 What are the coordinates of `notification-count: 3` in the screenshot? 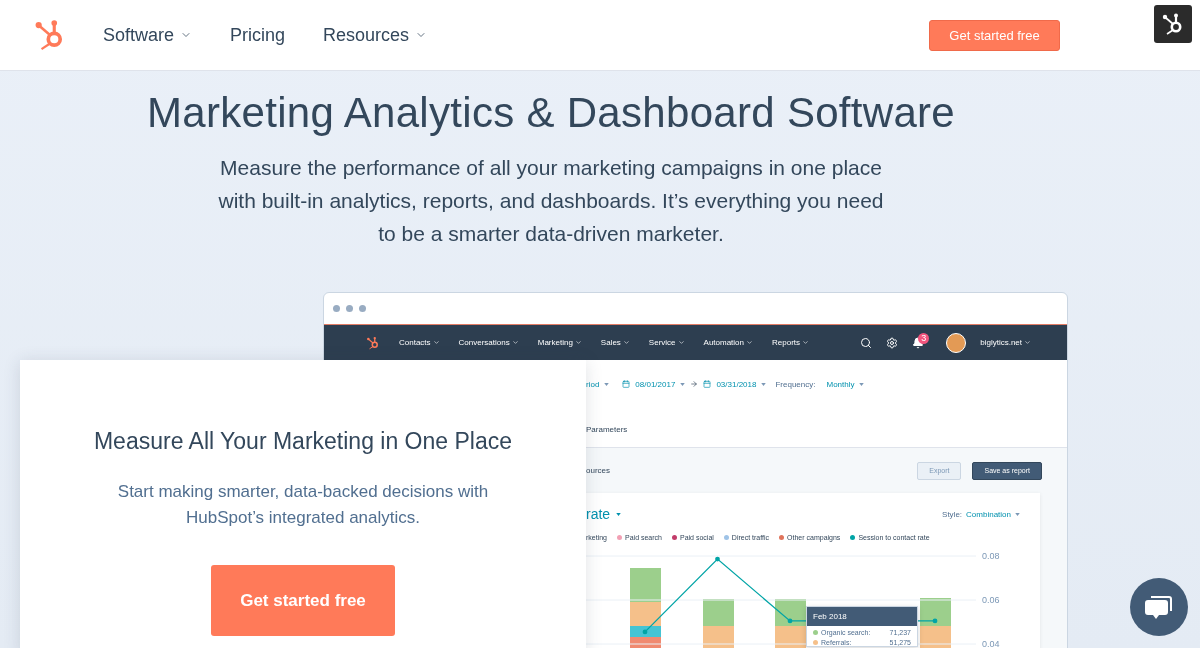 It's located at (924, 338).